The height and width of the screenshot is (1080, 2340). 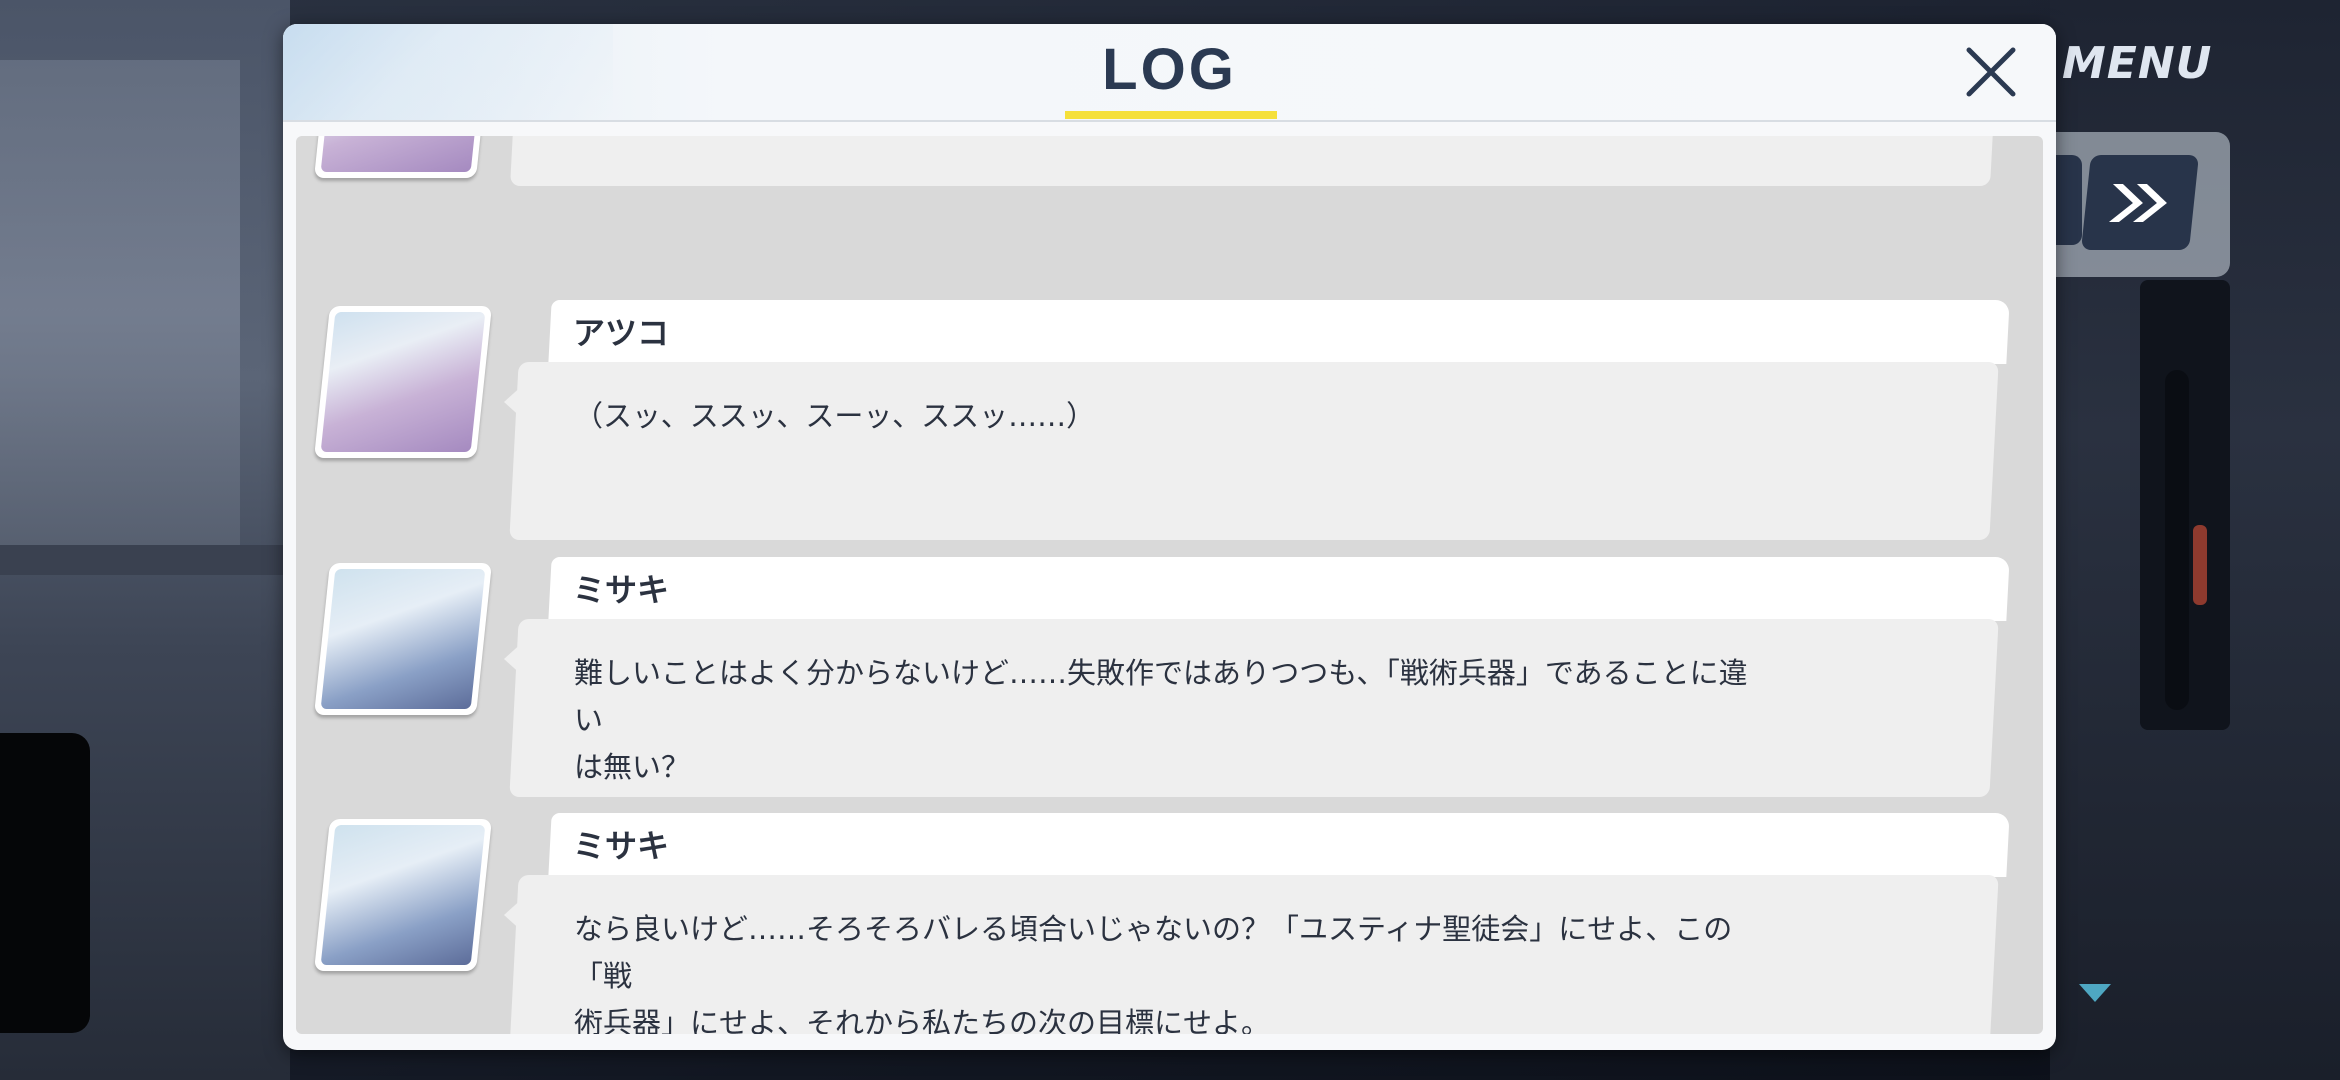 I want to click on close-button, so click(x=1991, y=72).